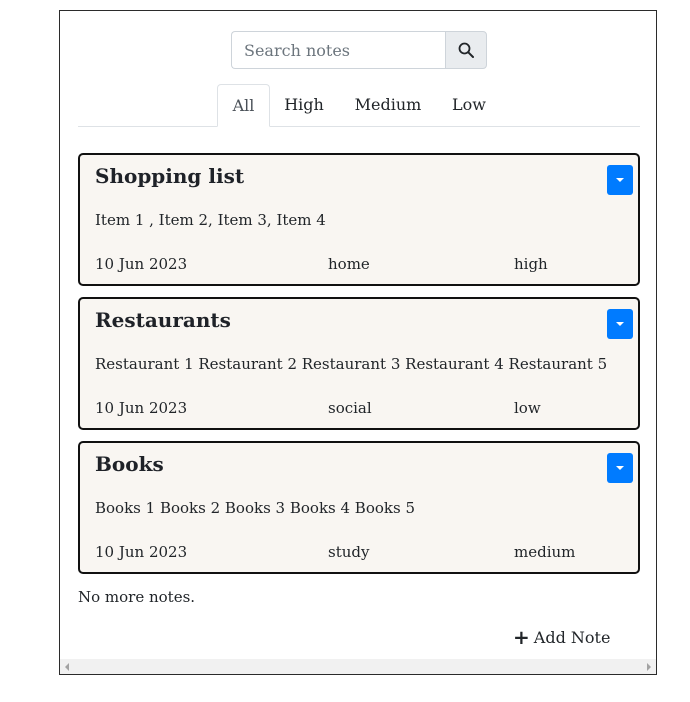 This screenshot has width=690, height=702. What do you see at coordinates (350, 408) in the screenshot?
I see `note-category: social` at bounding box center [350, 408].